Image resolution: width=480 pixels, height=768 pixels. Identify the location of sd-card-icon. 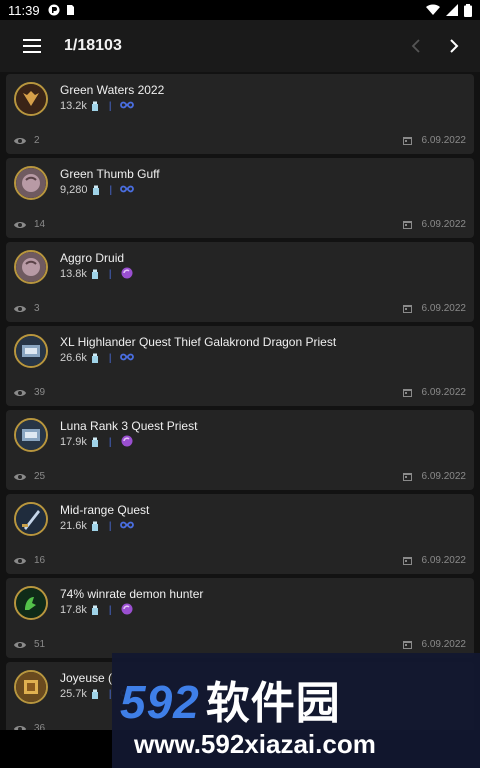
(70, 10).